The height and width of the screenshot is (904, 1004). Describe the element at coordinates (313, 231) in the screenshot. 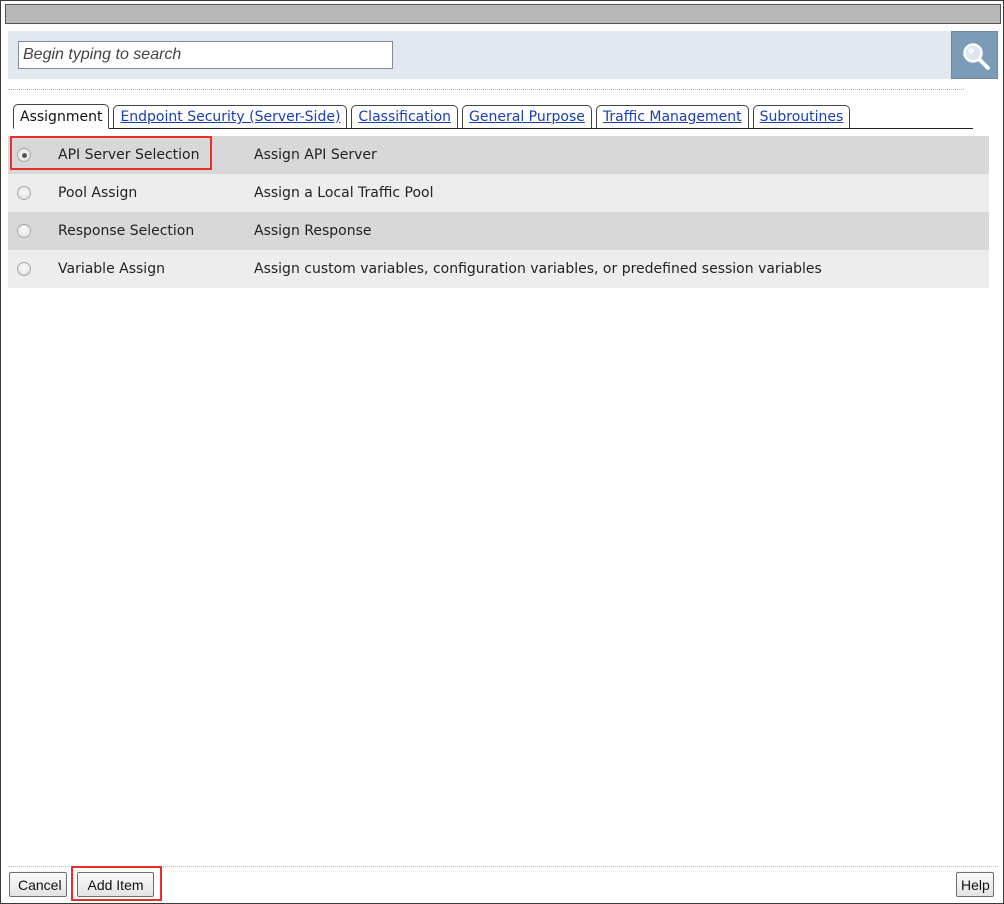

I see `item-description: Assign Response` at that location.